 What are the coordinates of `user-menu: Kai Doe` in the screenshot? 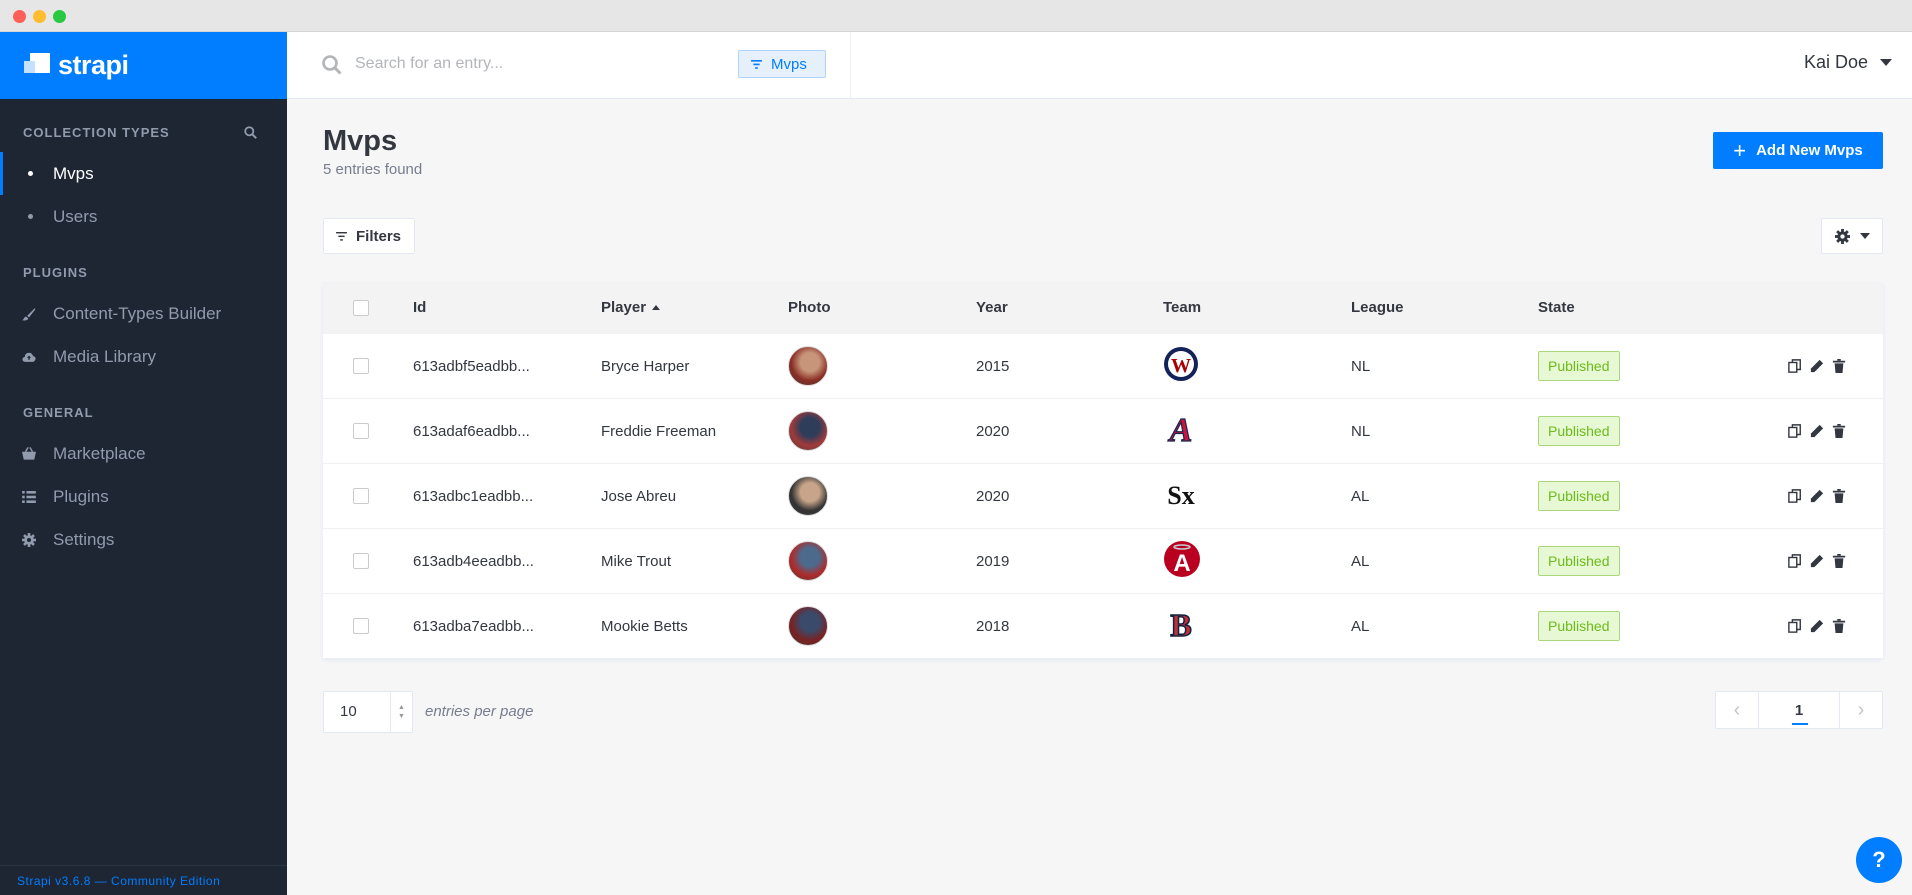 It's located at (1848, 62).